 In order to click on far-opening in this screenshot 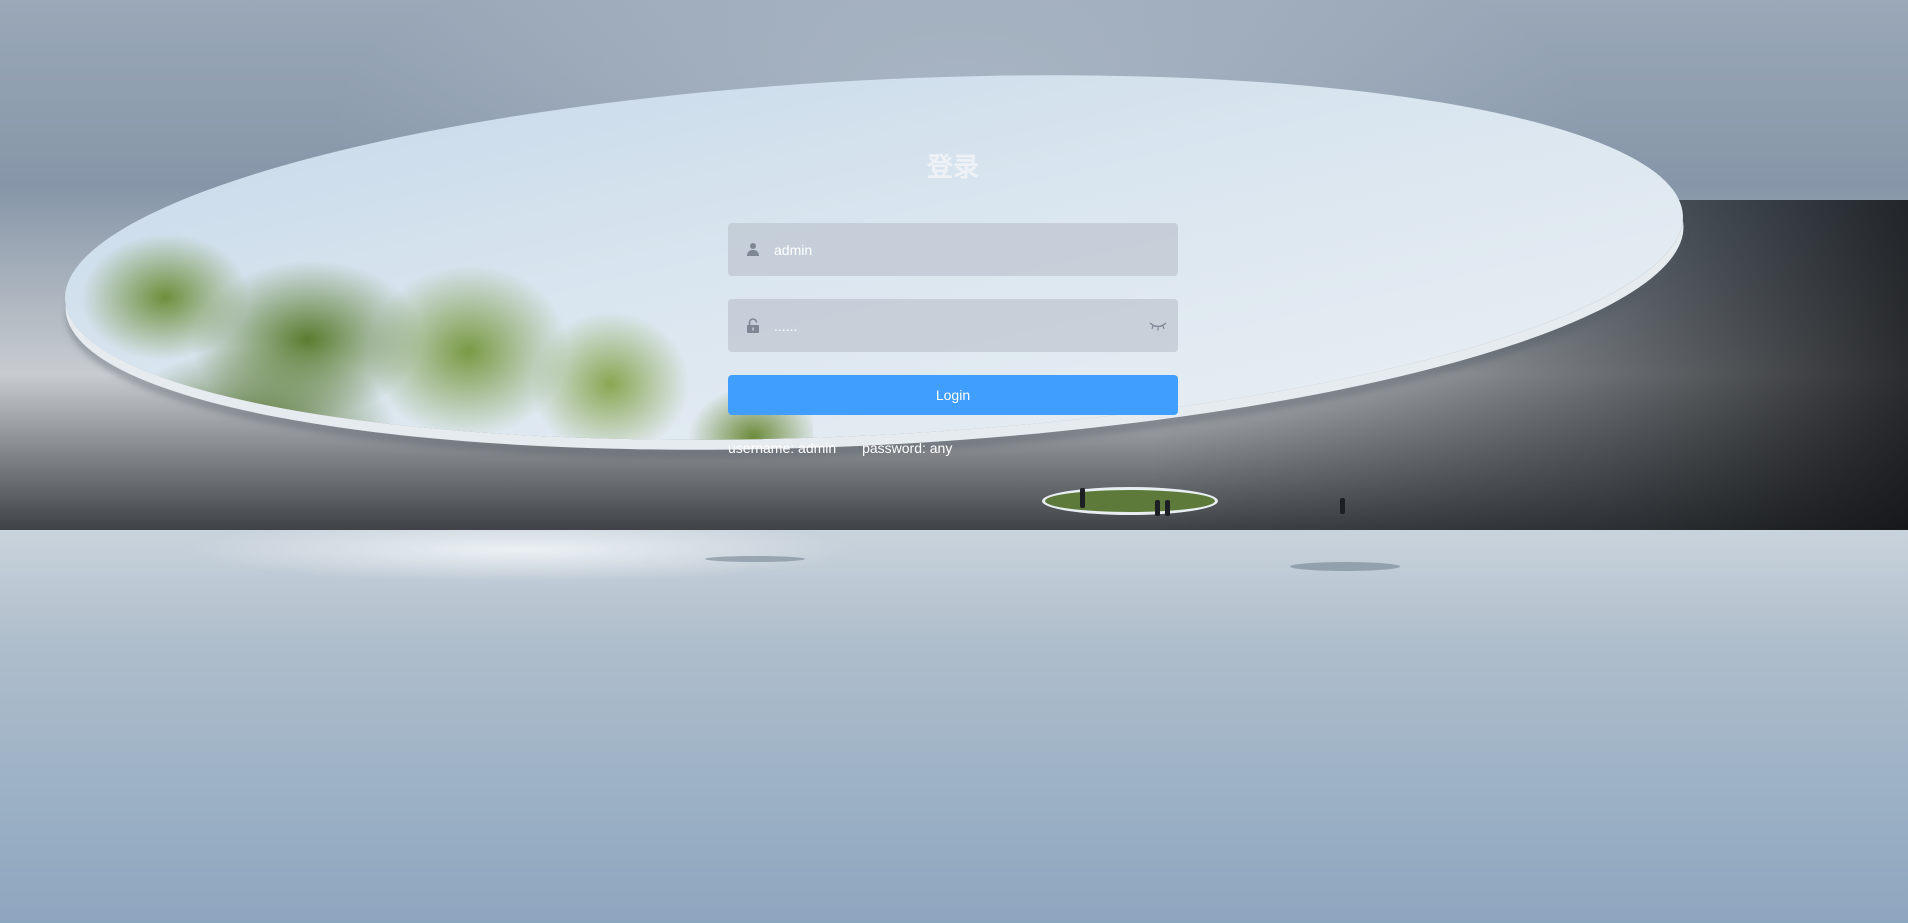, I will do `click(1130, 501)`.